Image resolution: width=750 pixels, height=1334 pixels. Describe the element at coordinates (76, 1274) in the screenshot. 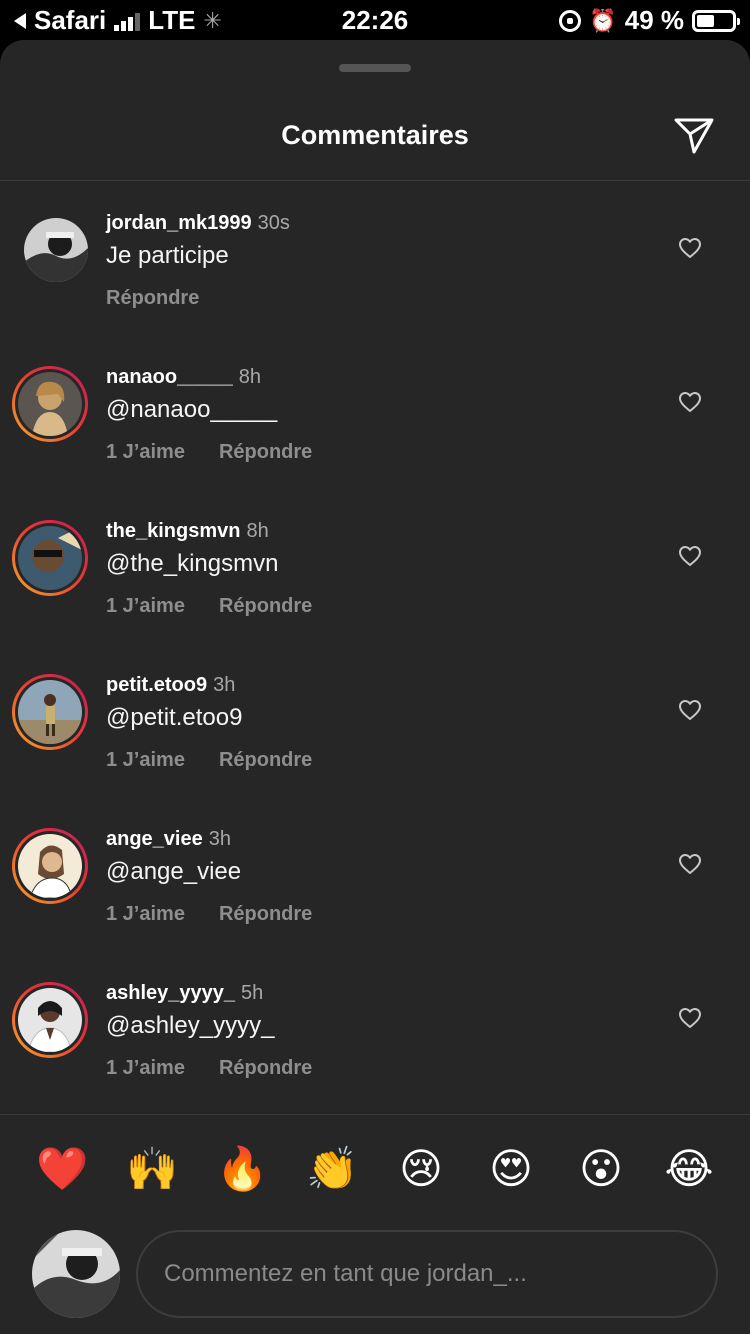

I see `current-user-avatar` at that location.